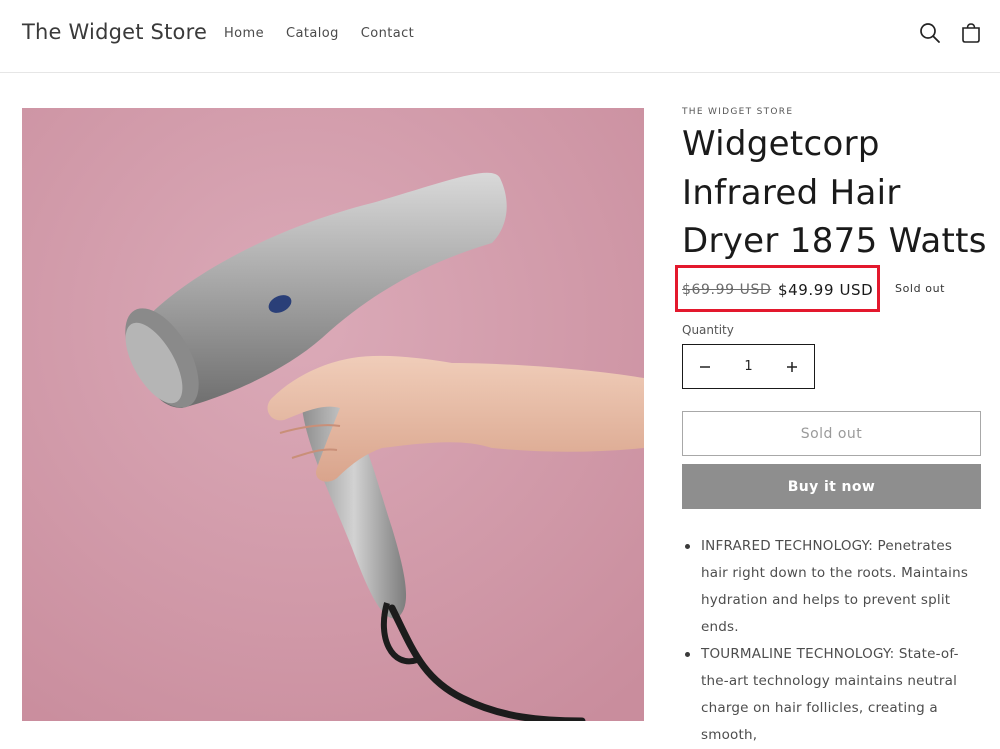 The height and width of the screenshot is (749, 1000). What do you see at coordinates (244, 33) in the screenshot?
I see `nav-home: Home` at bounding box center [244, 33].